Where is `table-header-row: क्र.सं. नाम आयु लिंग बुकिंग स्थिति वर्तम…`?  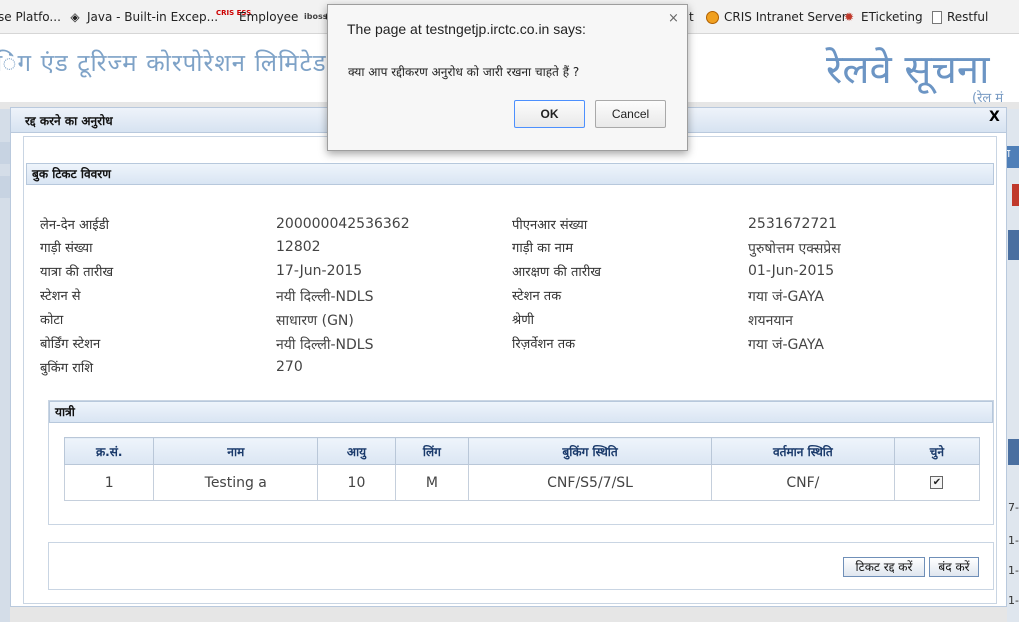 table-header-row: क्र.सं. नाम आयु लिंग बुकिंग स्थिति वर्तम… is located at coordinates (522, 451).